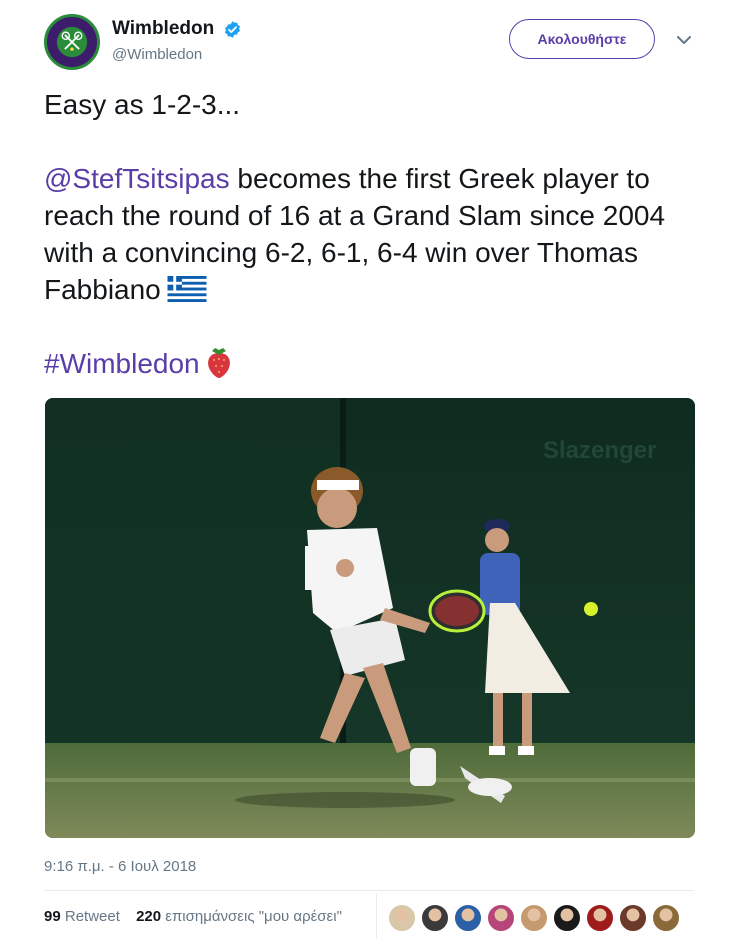 This screenshot has height=943, width=735. Describe the element at coordinates (52, 916) in the screenshot. I see `retweets-count: 99` at that location.